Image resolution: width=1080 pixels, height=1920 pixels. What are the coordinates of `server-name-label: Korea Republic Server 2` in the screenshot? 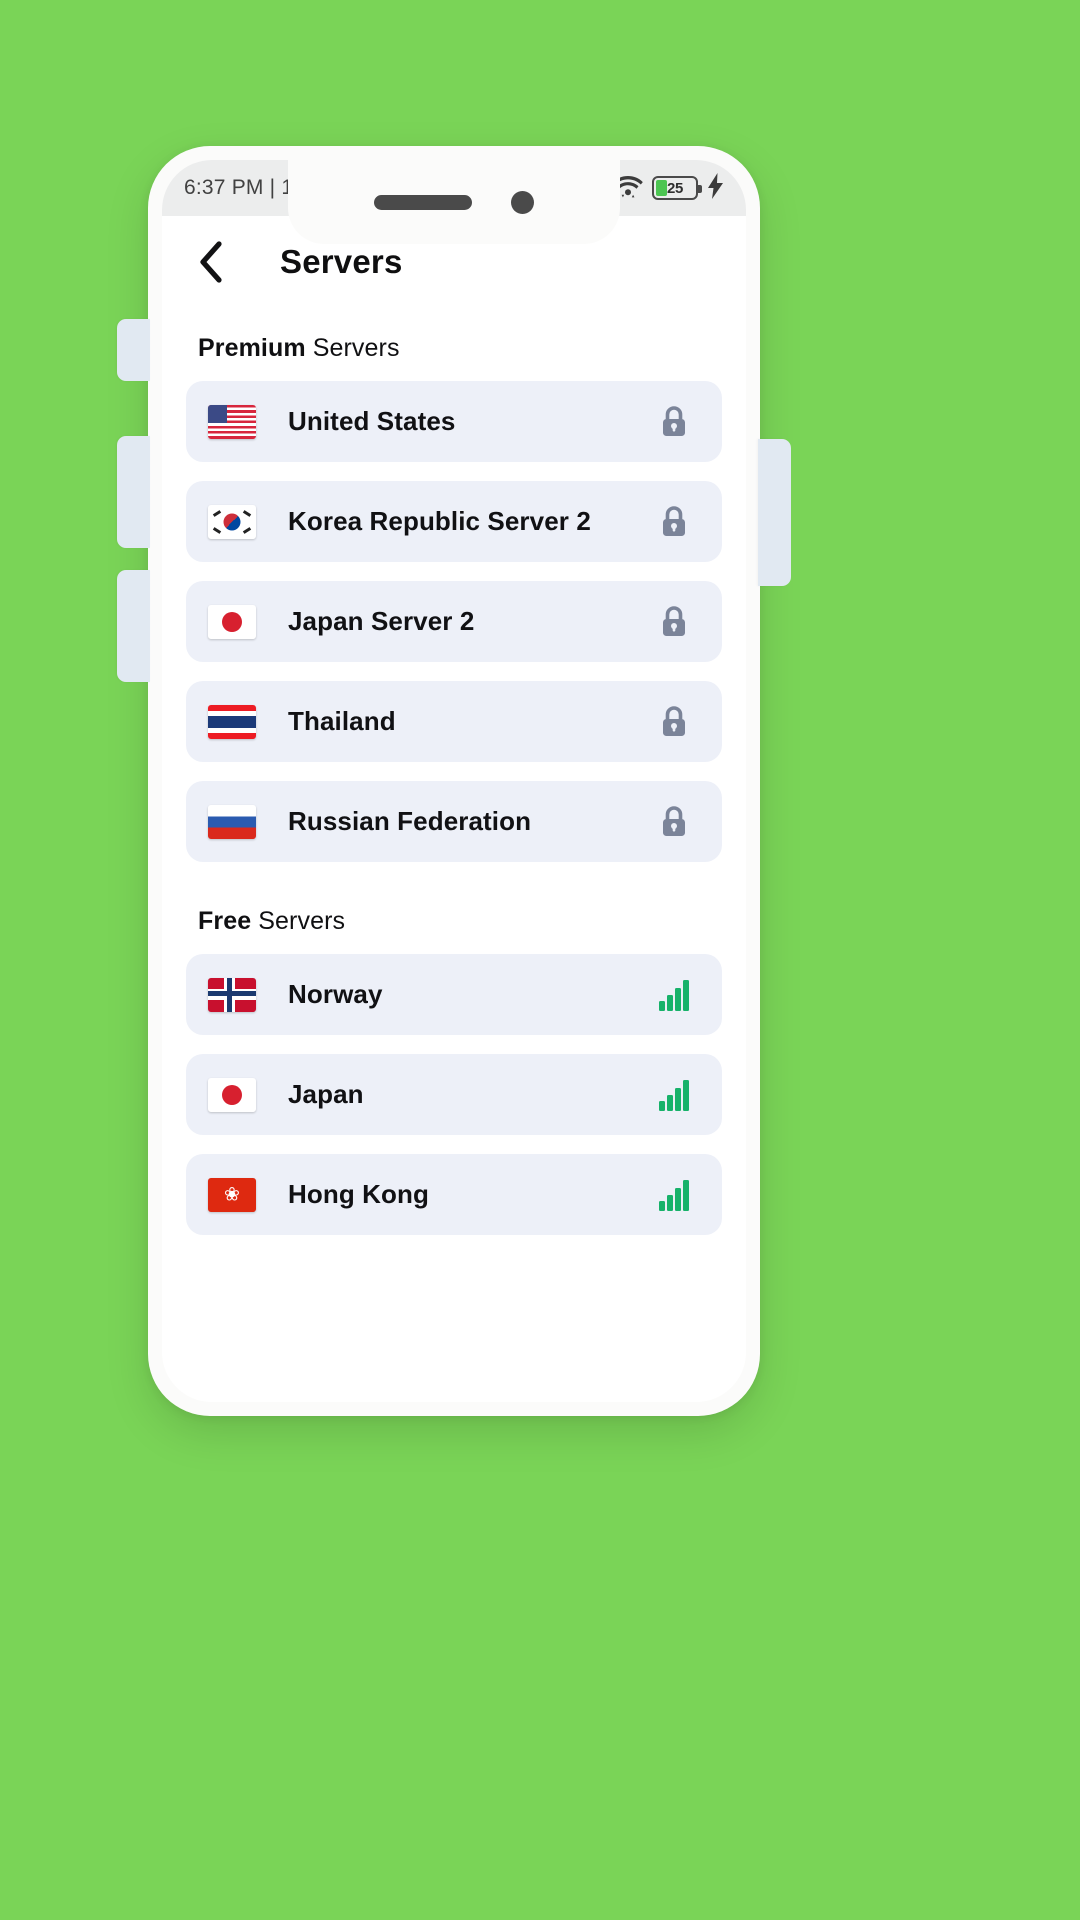 It's located at (439, 521).